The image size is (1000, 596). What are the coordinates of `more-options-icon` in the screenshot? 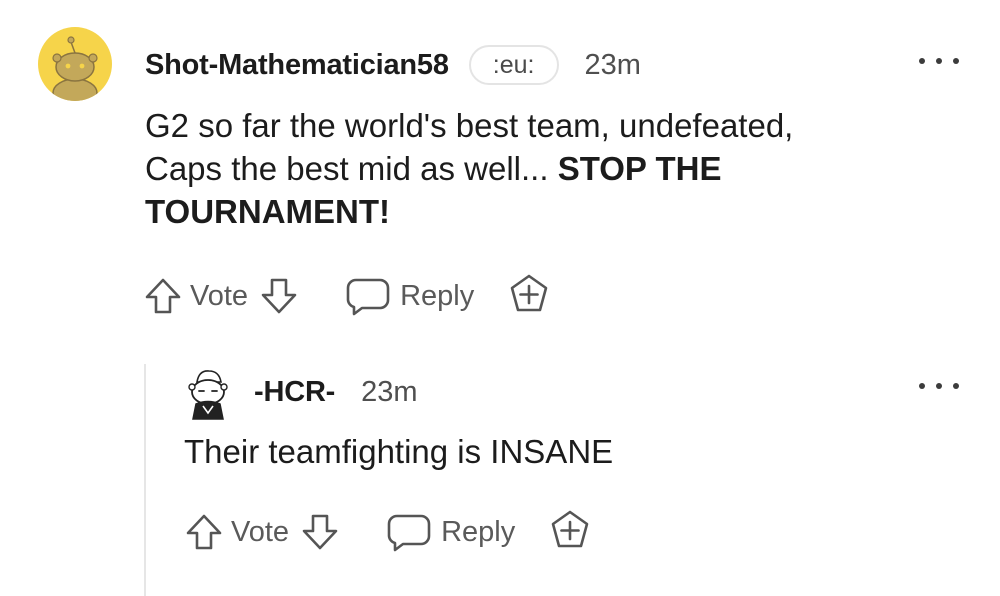 It's located at (939, 61).